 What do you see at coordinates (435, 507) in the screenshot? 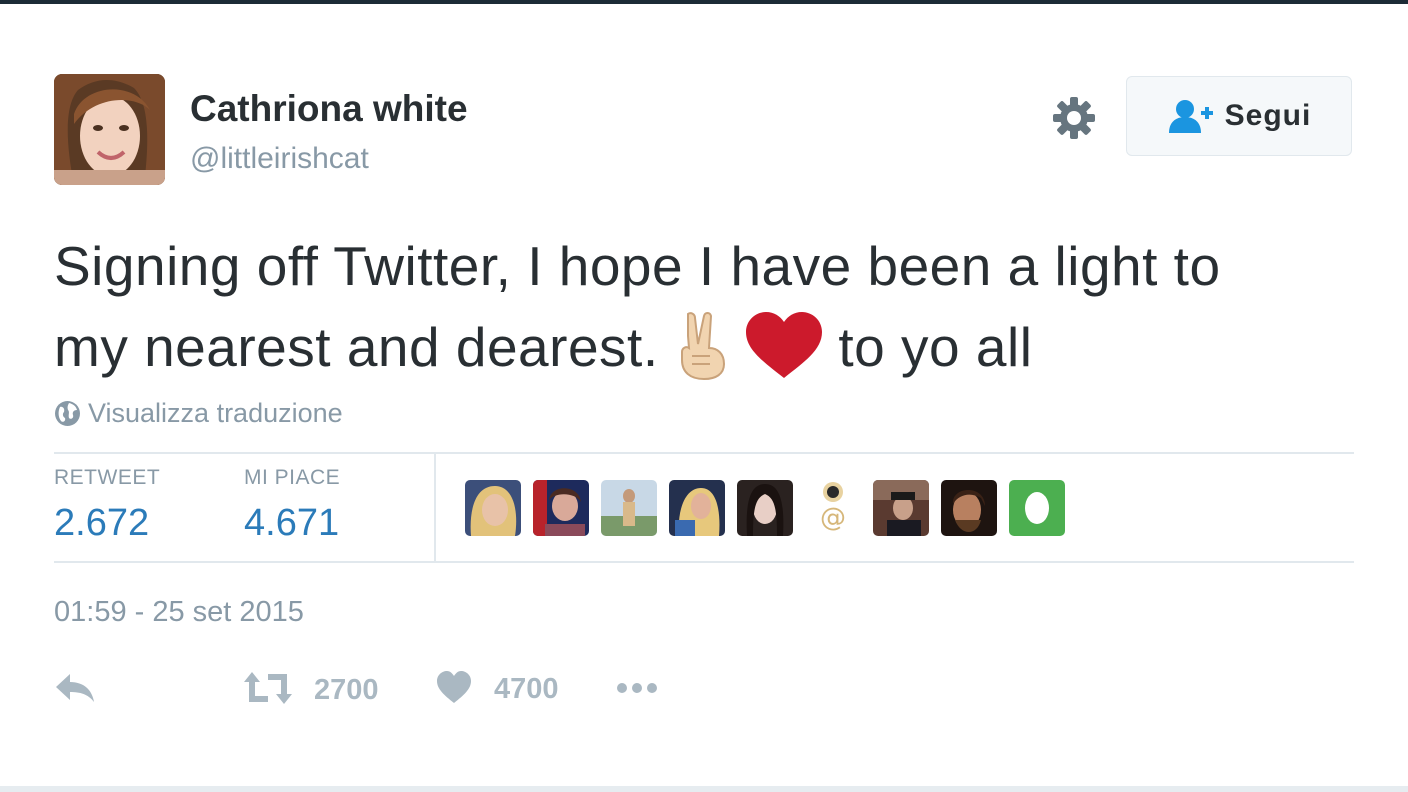
I see `stats-divider` at bounding box center [435, 507].